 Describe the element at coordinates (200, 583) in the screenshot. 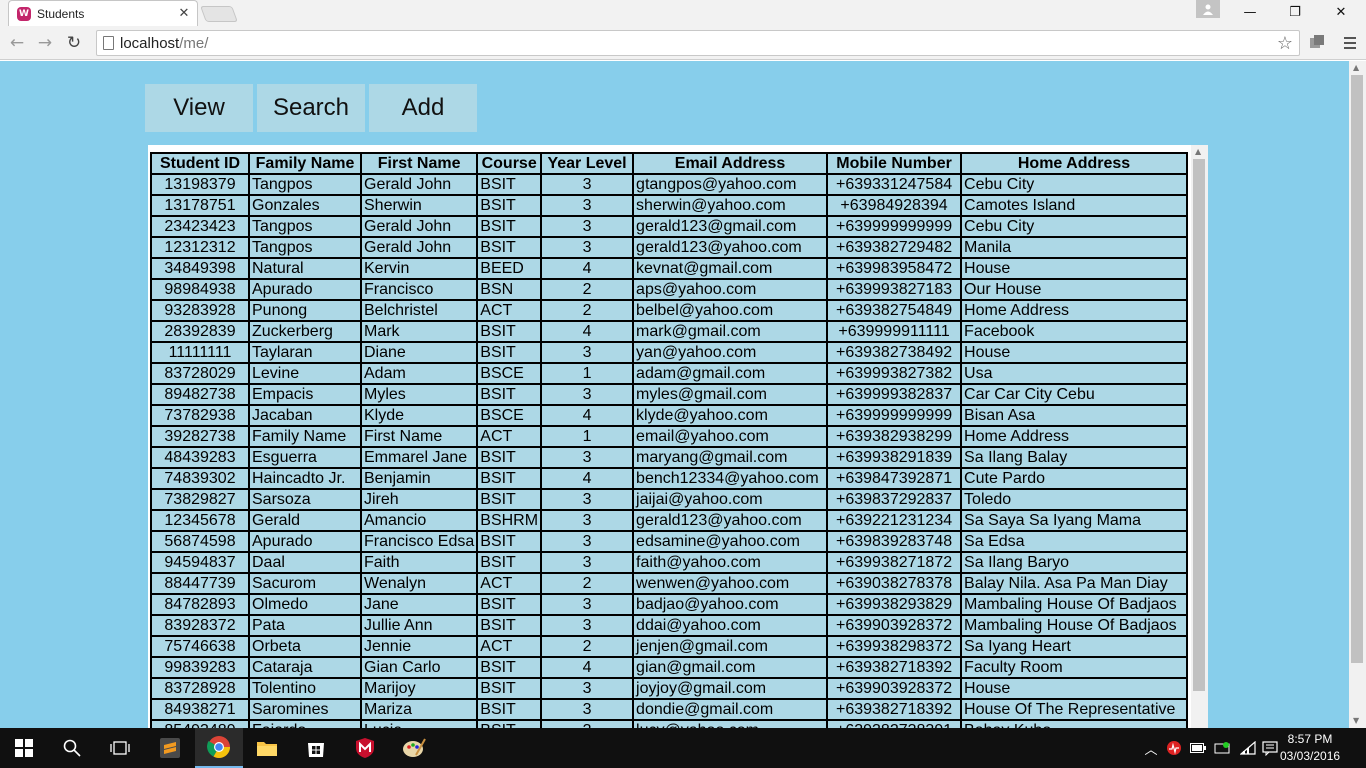

I see `cell-student-id: 88447739` at that location.